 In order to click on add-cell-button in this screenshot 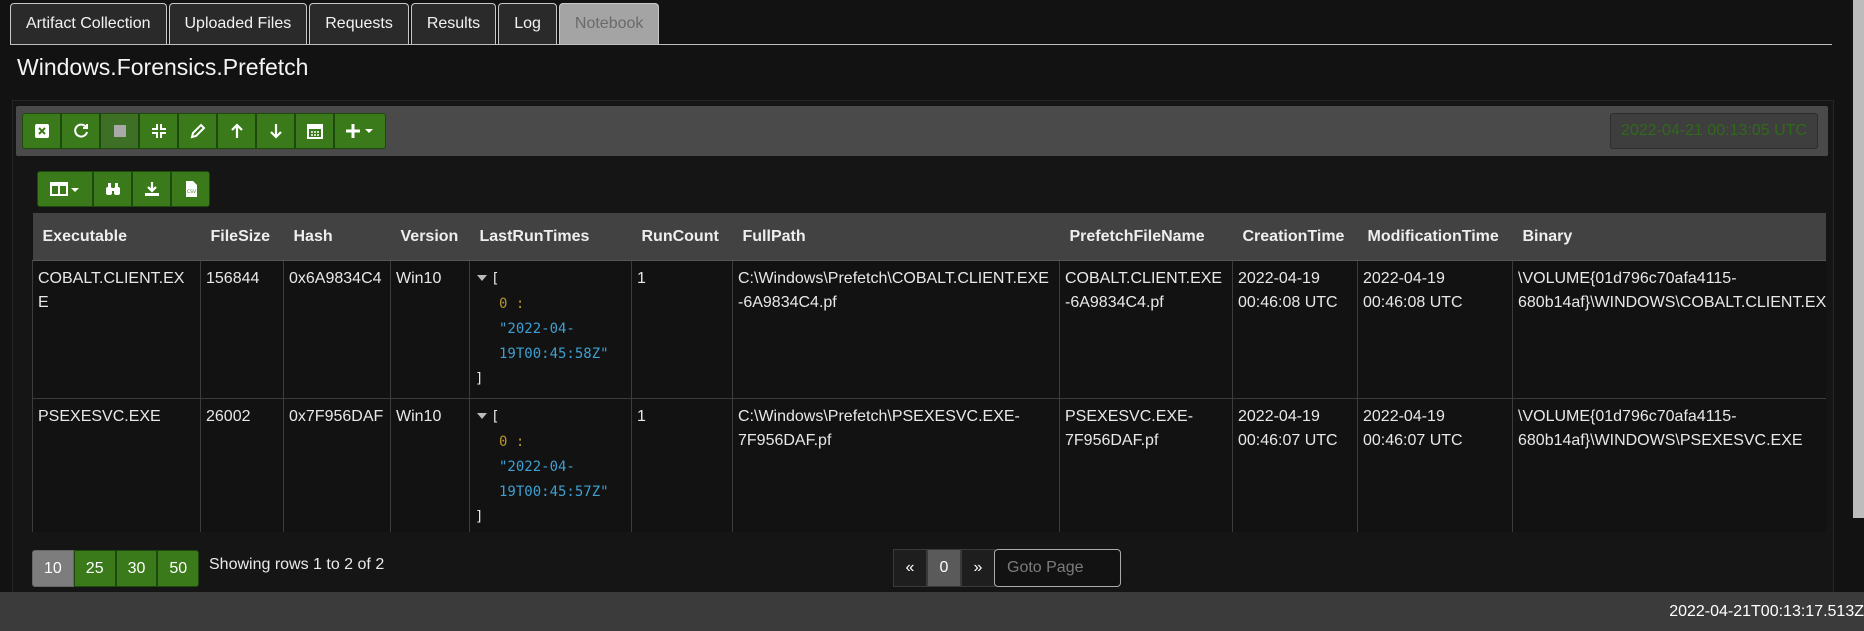, I will do `click(360, 131)`.